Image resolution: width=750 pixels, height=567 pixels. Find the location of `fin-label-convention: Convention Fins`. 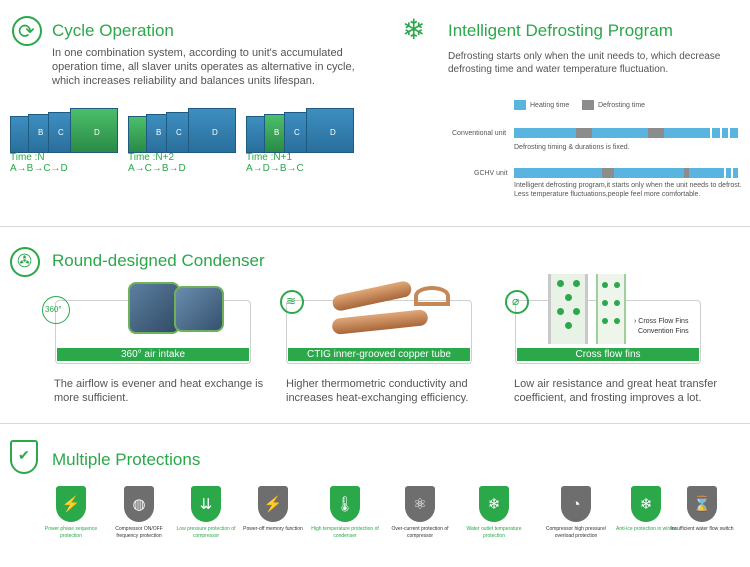

fin-label-convention: Convention Fins is located at coordinates (663, 331).